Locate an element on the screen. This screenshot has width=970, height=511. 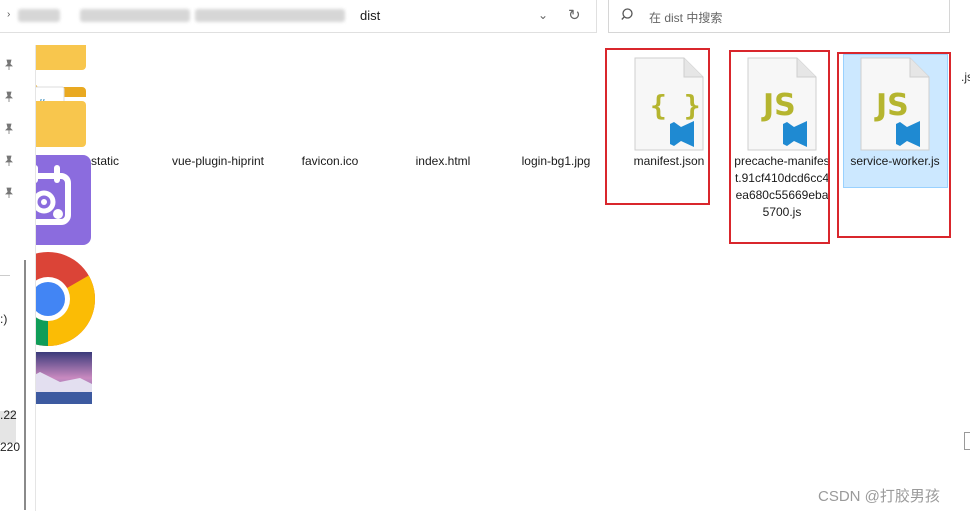
refresh-icon: ↻ is located at coordinates (574, 15).